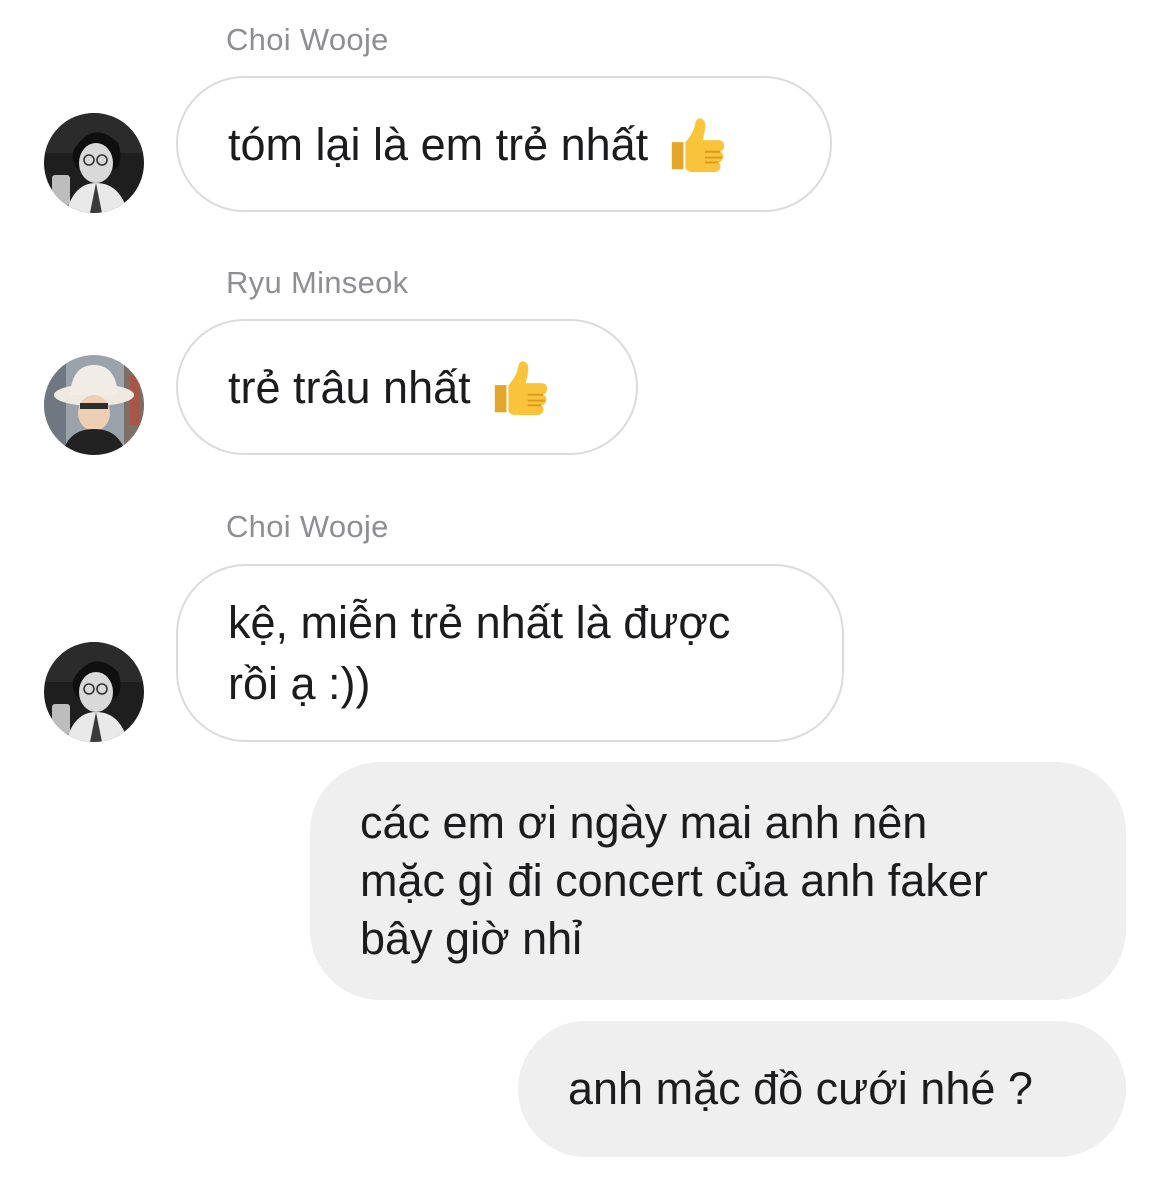 This screenshot has height=1178, width=1170. I want to click on message-bubble-incoming: trẻ trâu nhất, so click(407, 387).